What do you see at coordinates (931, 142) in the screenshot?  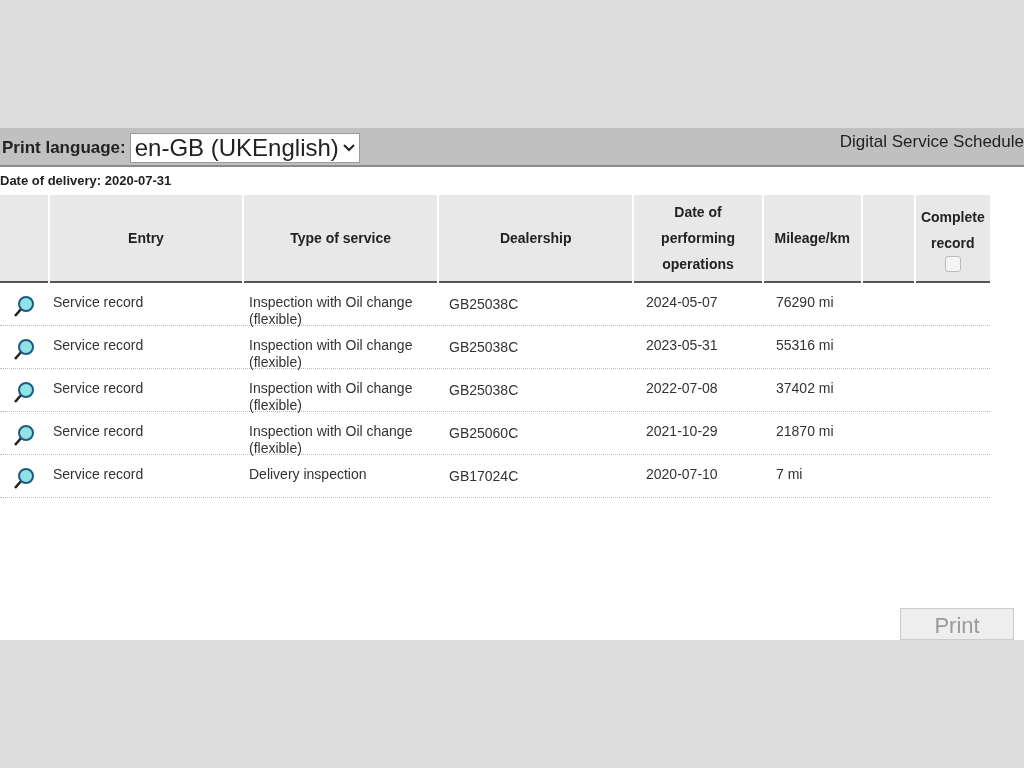 I see `page-title: Digital Service Schedule` at bounding box center [931, 142].